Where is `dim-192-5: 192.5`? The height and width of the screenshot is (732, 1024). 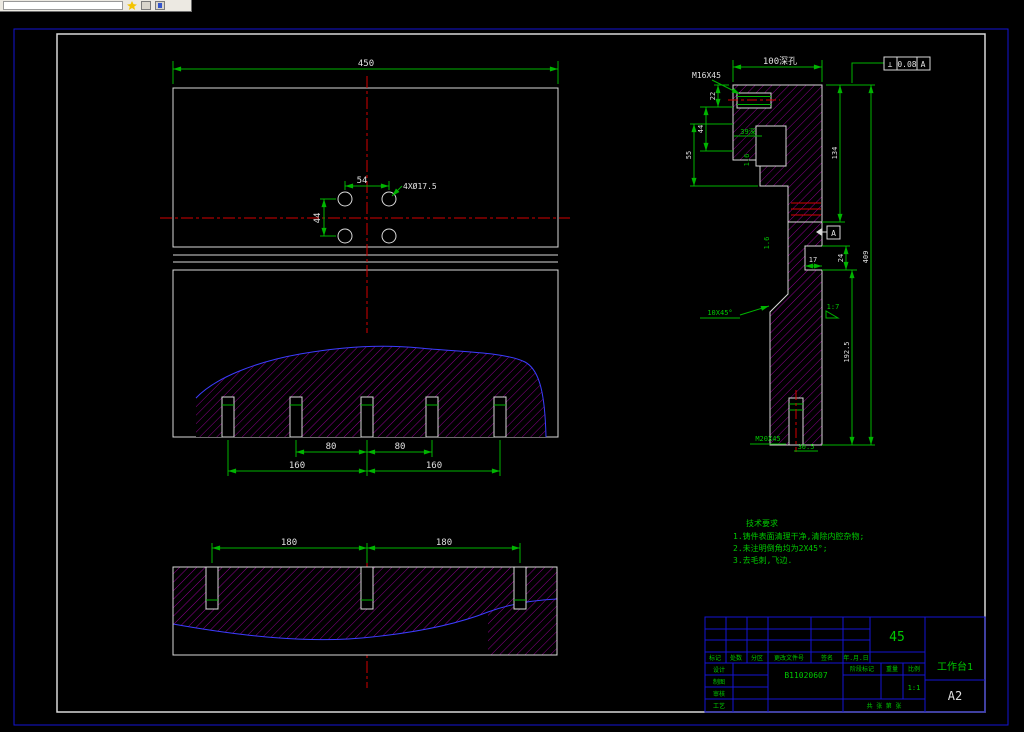
dim-192-5: 192.5 is located at coordinates (847, 351).